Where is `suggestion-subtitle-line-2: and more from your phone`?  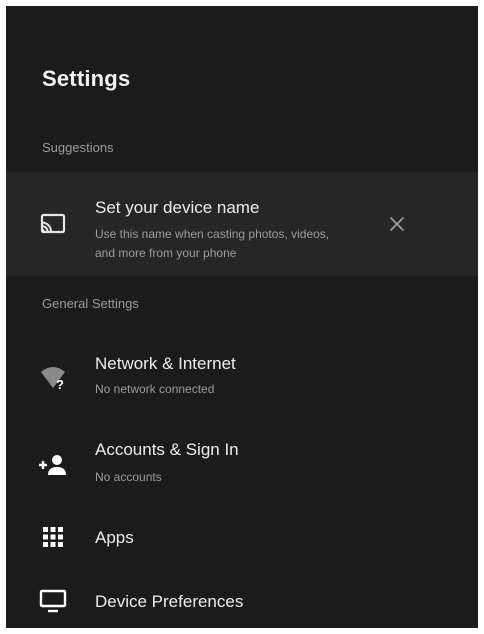 suggestion-subtitle-line-2: and more from your phone is located at coordinates (166, 253).